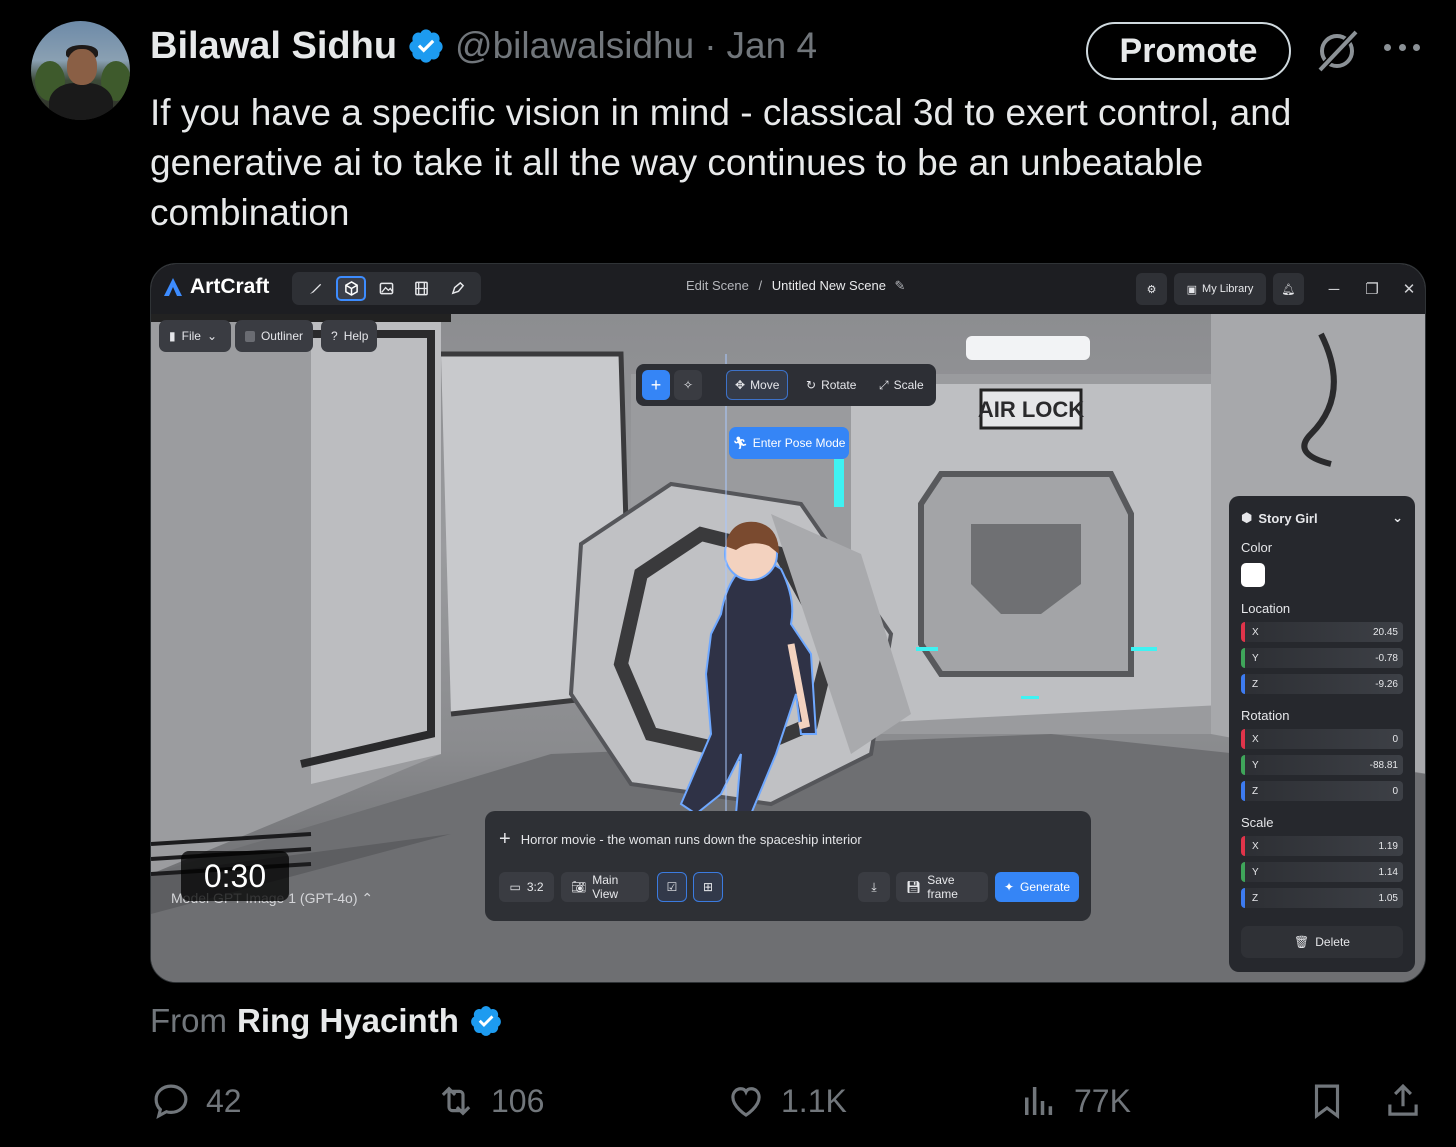 This screenshot has height=1147, width=1456. What do you see at coordinates (900, 285) in the screenshot?
I see `edit-pencil-icon: ✎` at bounding box center [900, 285].